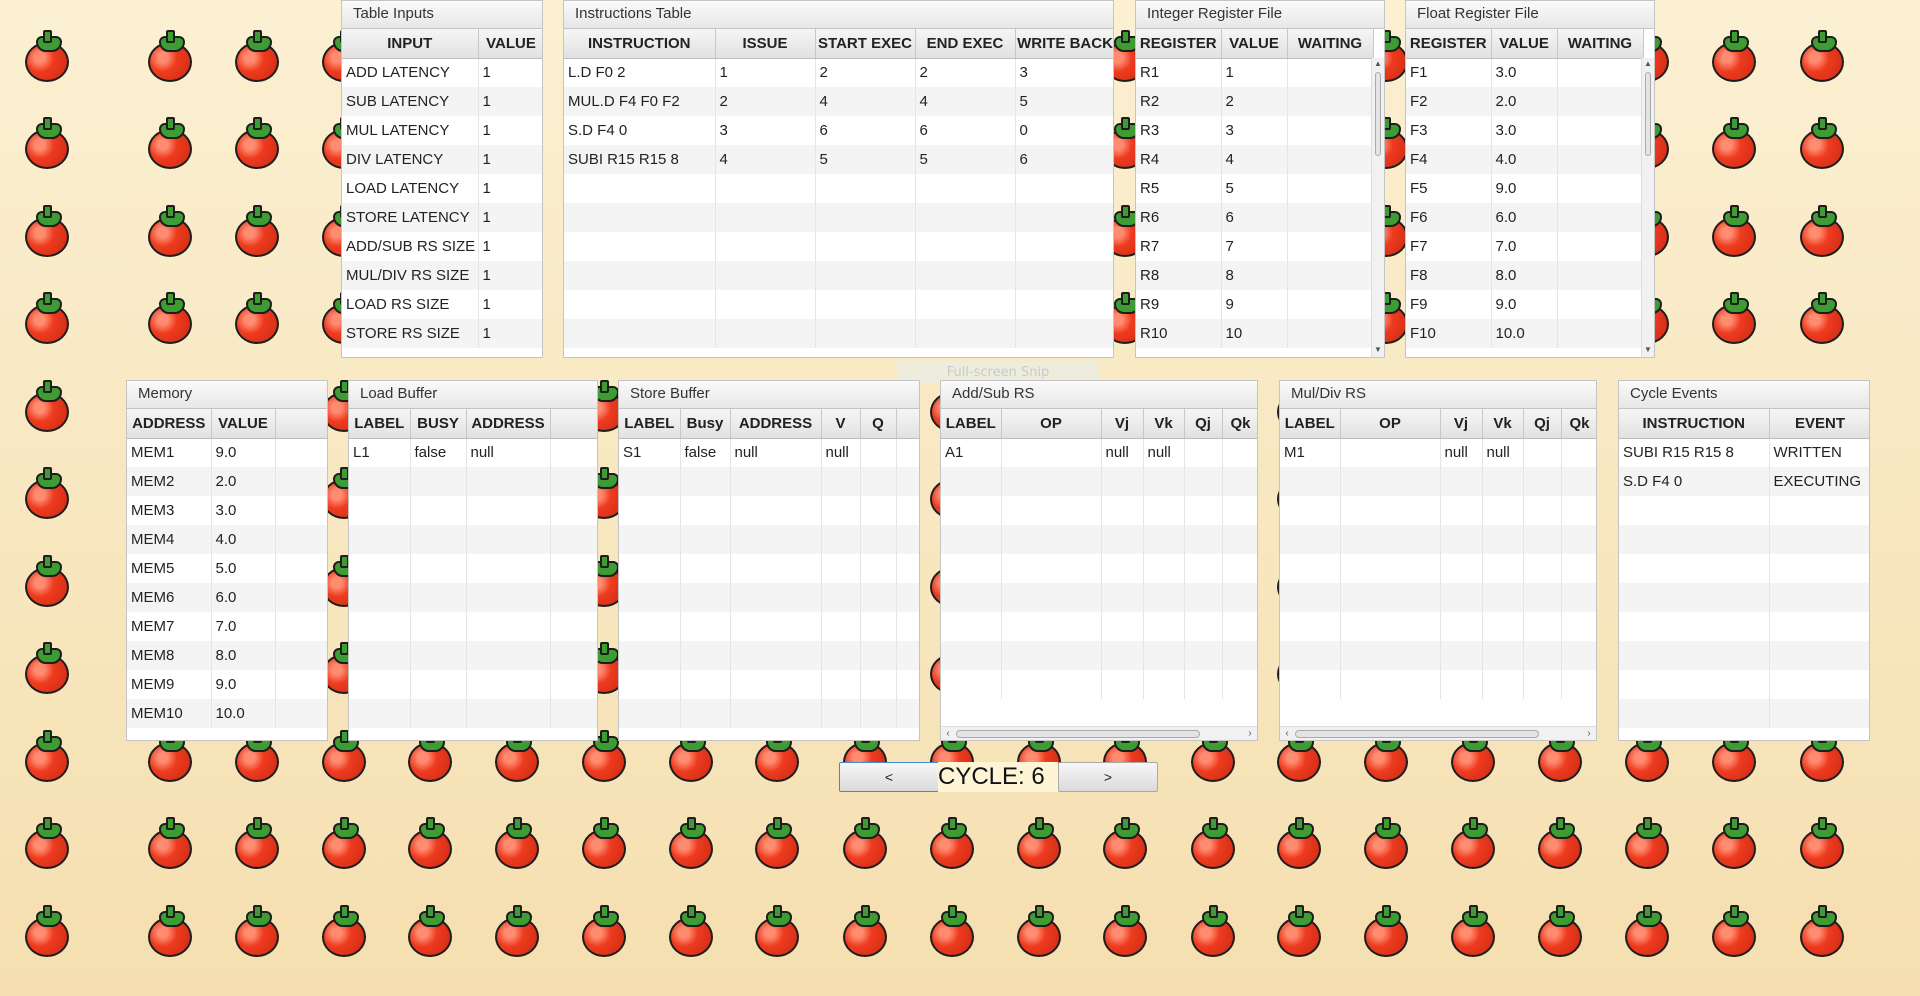  What do you see at coordinates (1525, 101) in the screenshot?
I see `table-row: F2 2.0` at bounding box center [1525, 101].